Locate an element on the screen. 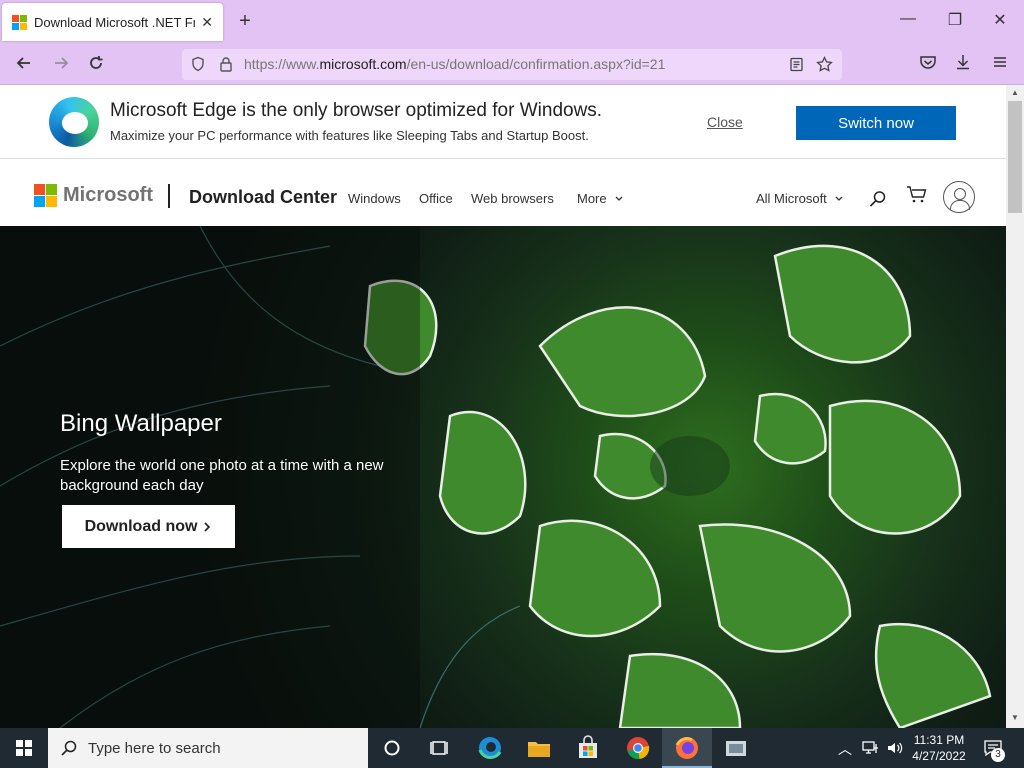  reader-view-icon is located at coordinates (796, 64).